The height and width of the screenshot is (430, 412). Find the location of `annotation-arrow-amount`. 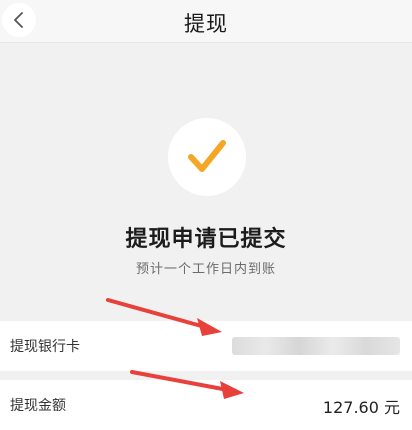

annotation-arrow-amount is located at coordinates (187, 384).